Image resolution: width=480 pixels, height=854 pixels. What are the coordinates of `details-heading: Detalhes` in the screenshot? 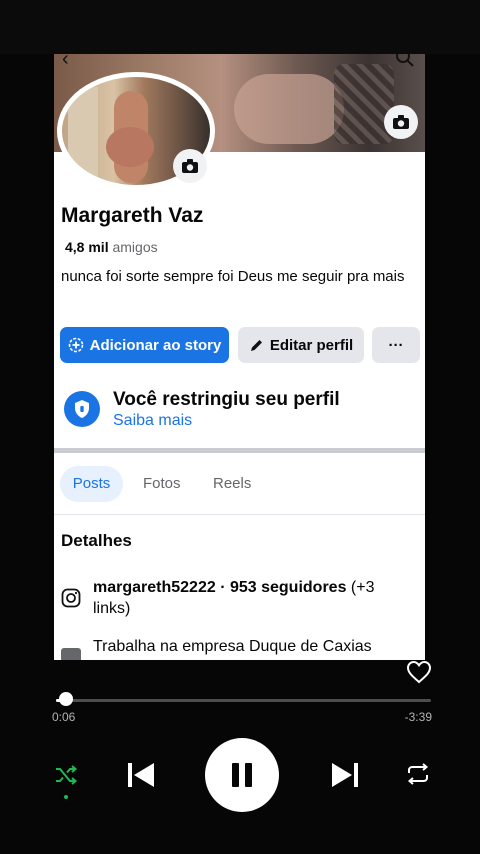 It's located at (96, 540).